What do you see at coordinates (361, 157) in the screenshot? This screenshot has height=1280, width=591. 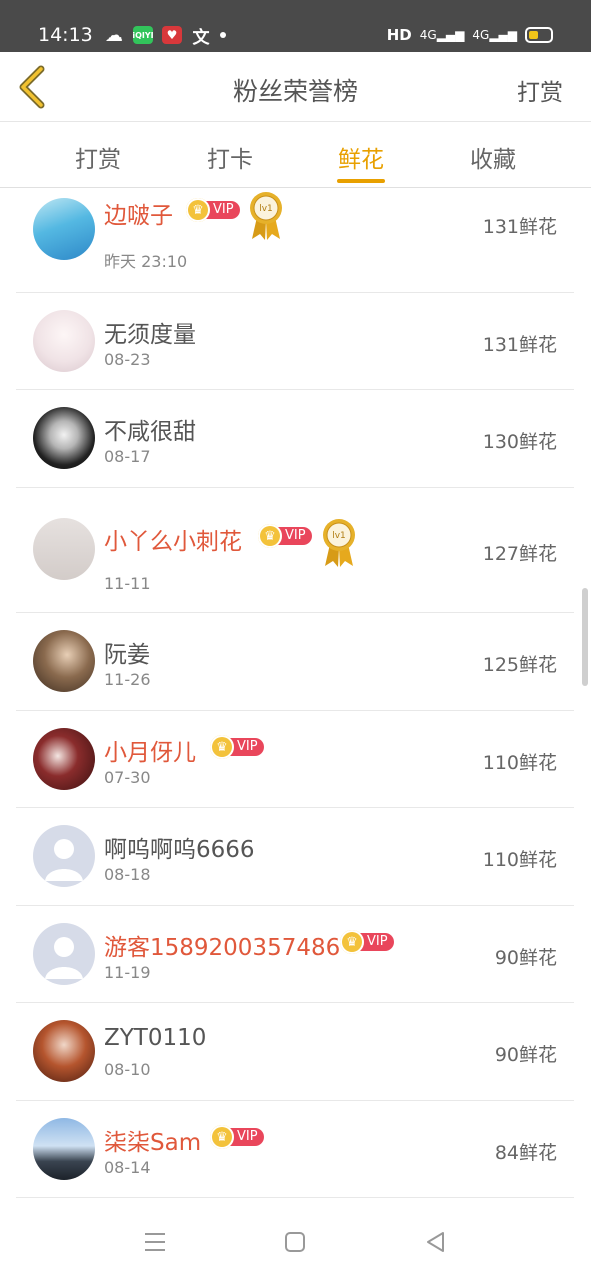 I see `tab-flowers: 鲜花` at bounding box center [361, 157].